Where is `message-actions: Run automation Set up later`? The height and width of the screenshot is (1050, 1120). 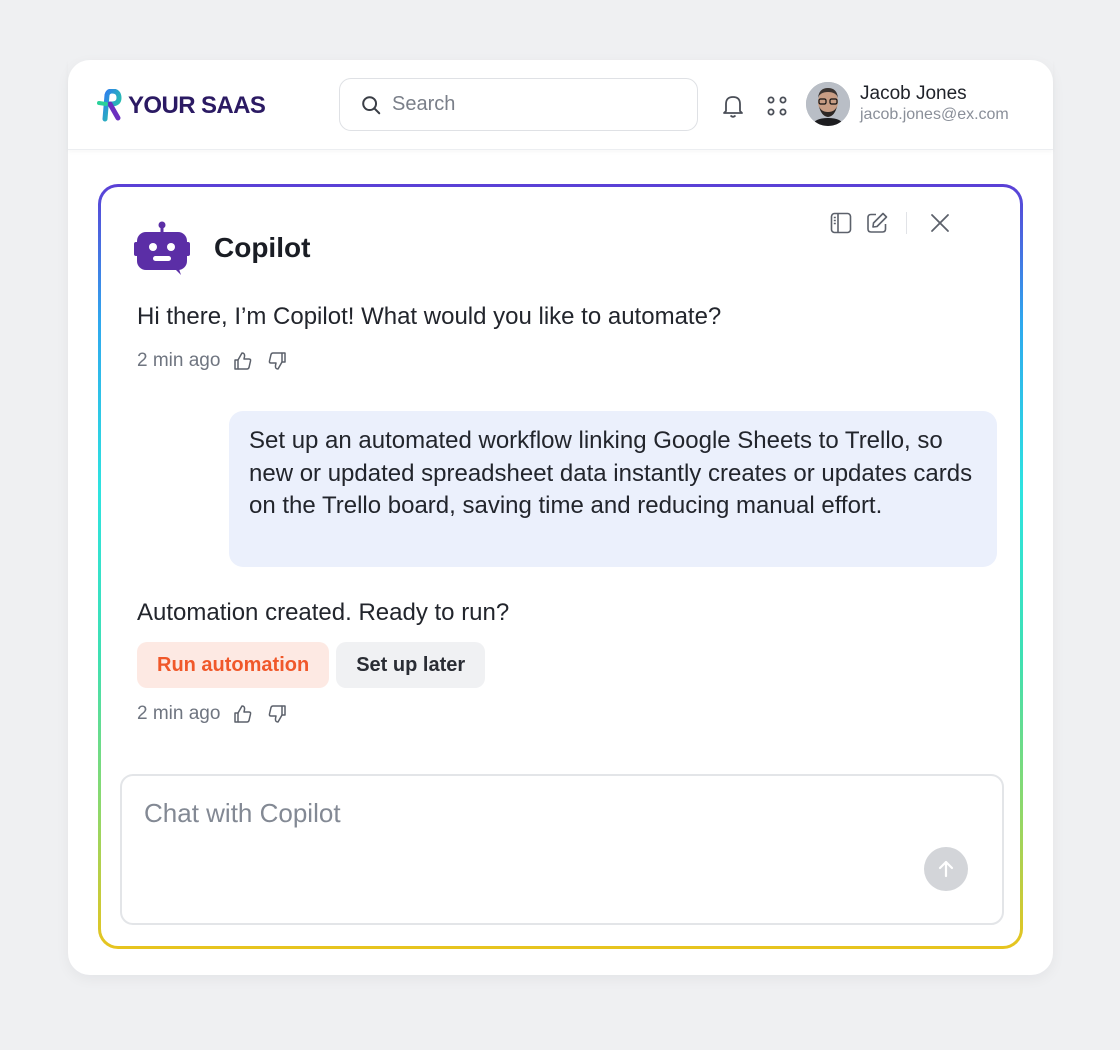 message-actions: Run automation Set up later is located at coordinates (311, 665).